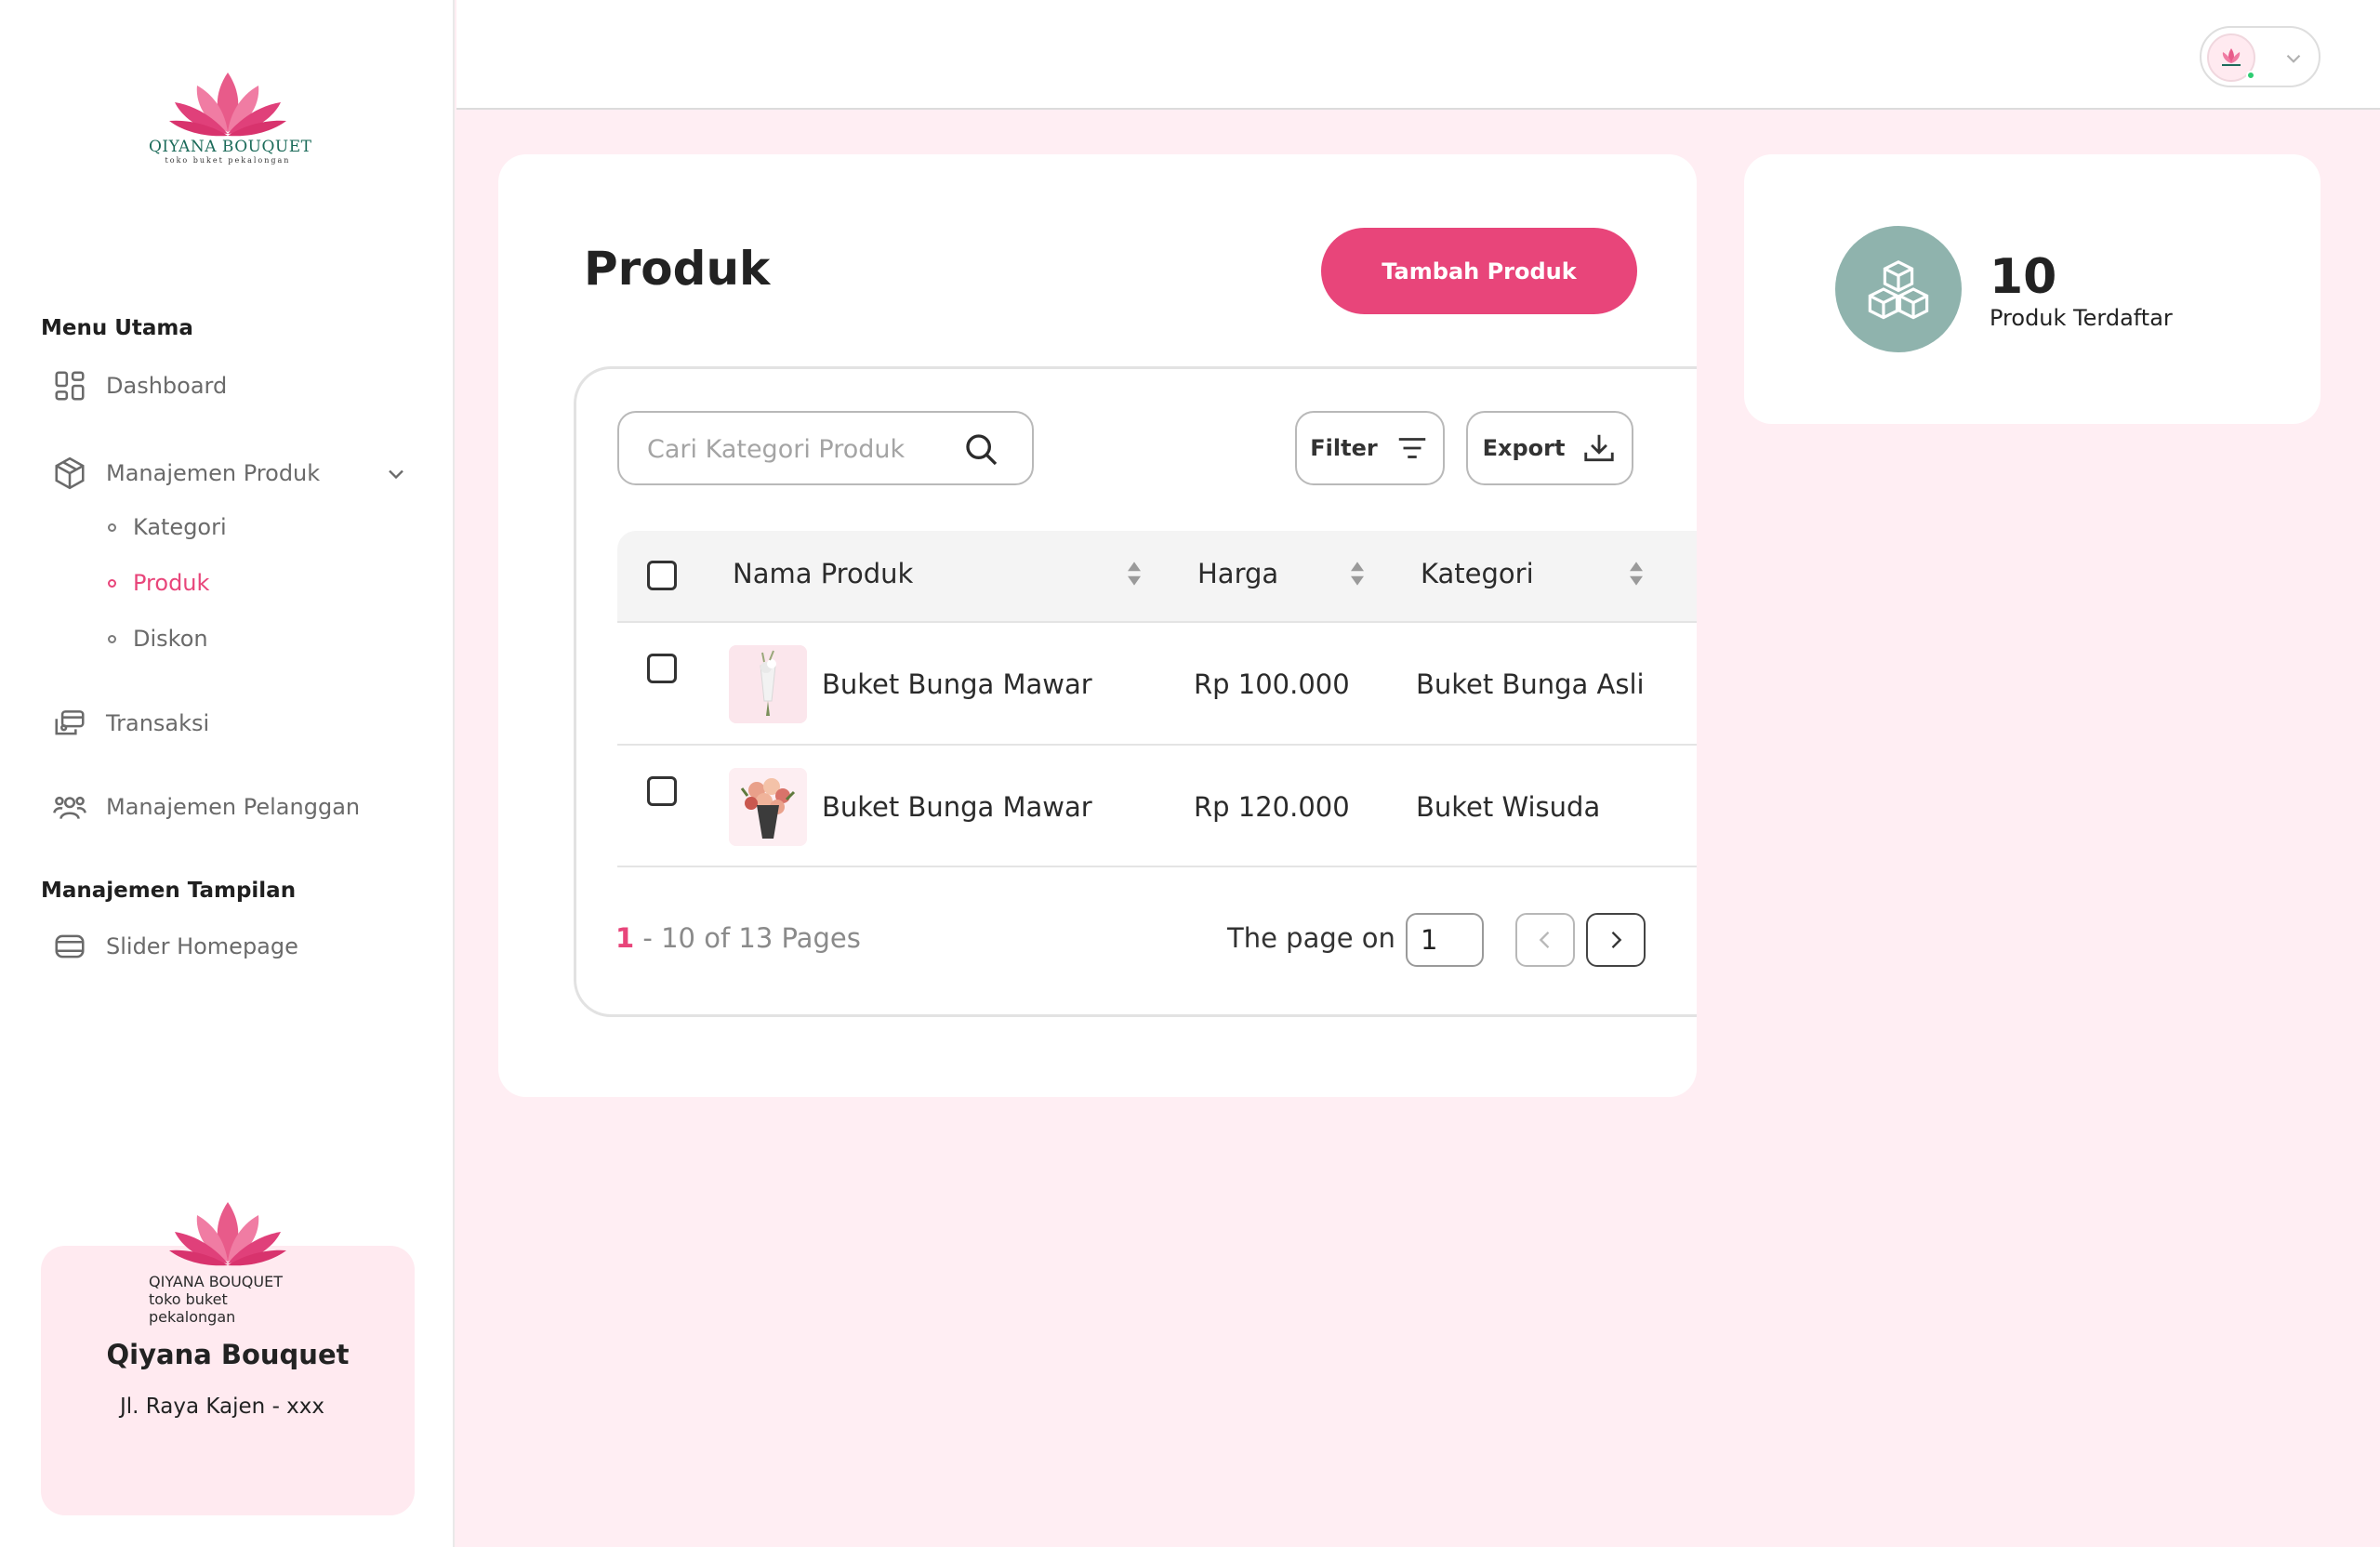 This screenshot has width=2380, height=1547. Describe the element at coordinates (662, 575) in the screenshot. I see `select-all-checkbox` at that location.